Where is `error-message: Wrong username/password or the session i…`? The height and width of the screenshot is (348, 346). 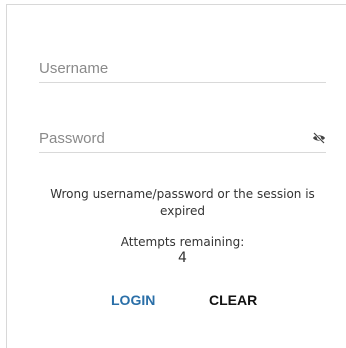
error-message: Wrong username/password or the session i… is located at coordinates (182, 202).